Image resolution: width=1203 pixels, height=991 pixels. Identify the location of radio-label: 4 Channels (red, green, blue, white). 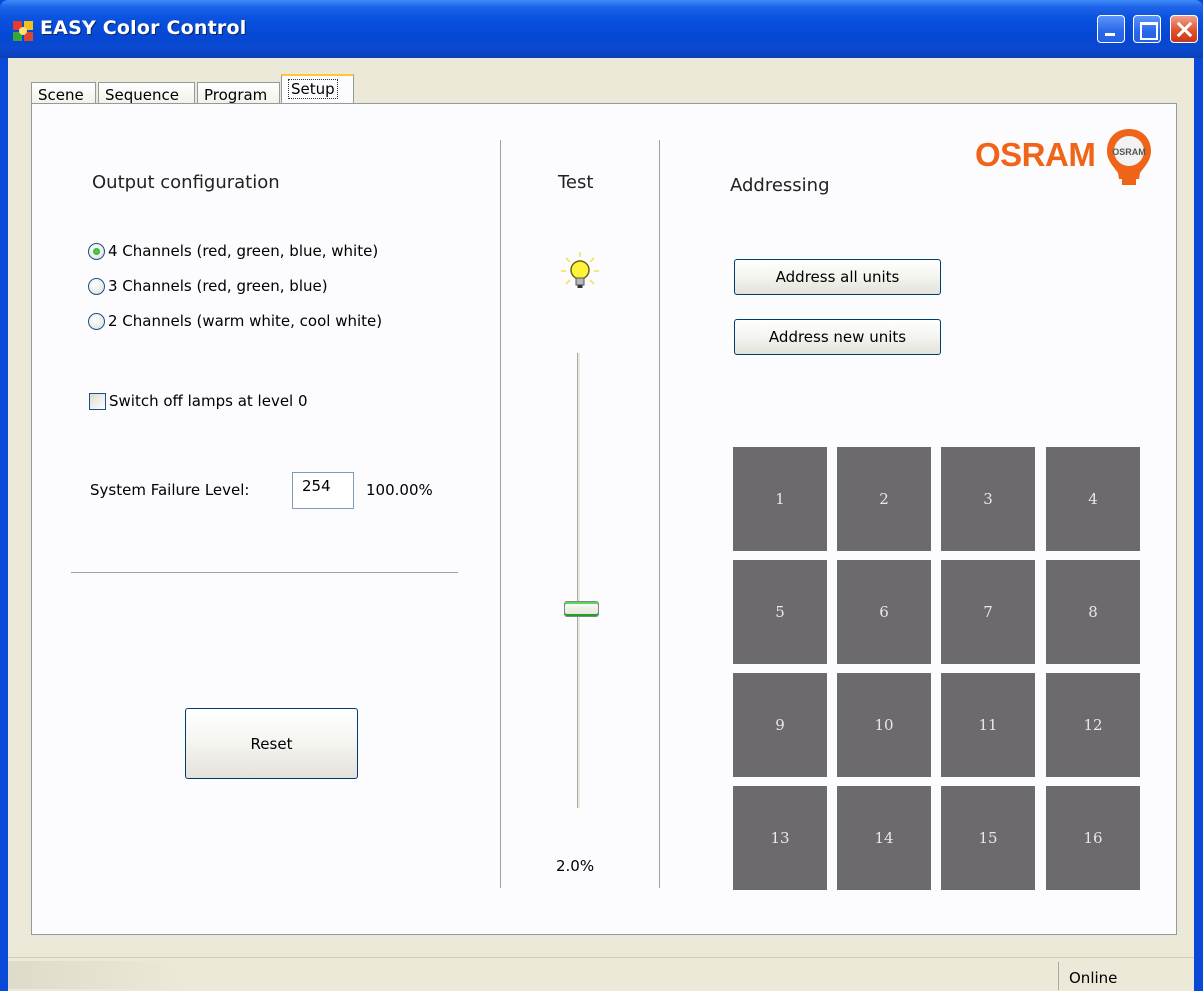
(243, 251).